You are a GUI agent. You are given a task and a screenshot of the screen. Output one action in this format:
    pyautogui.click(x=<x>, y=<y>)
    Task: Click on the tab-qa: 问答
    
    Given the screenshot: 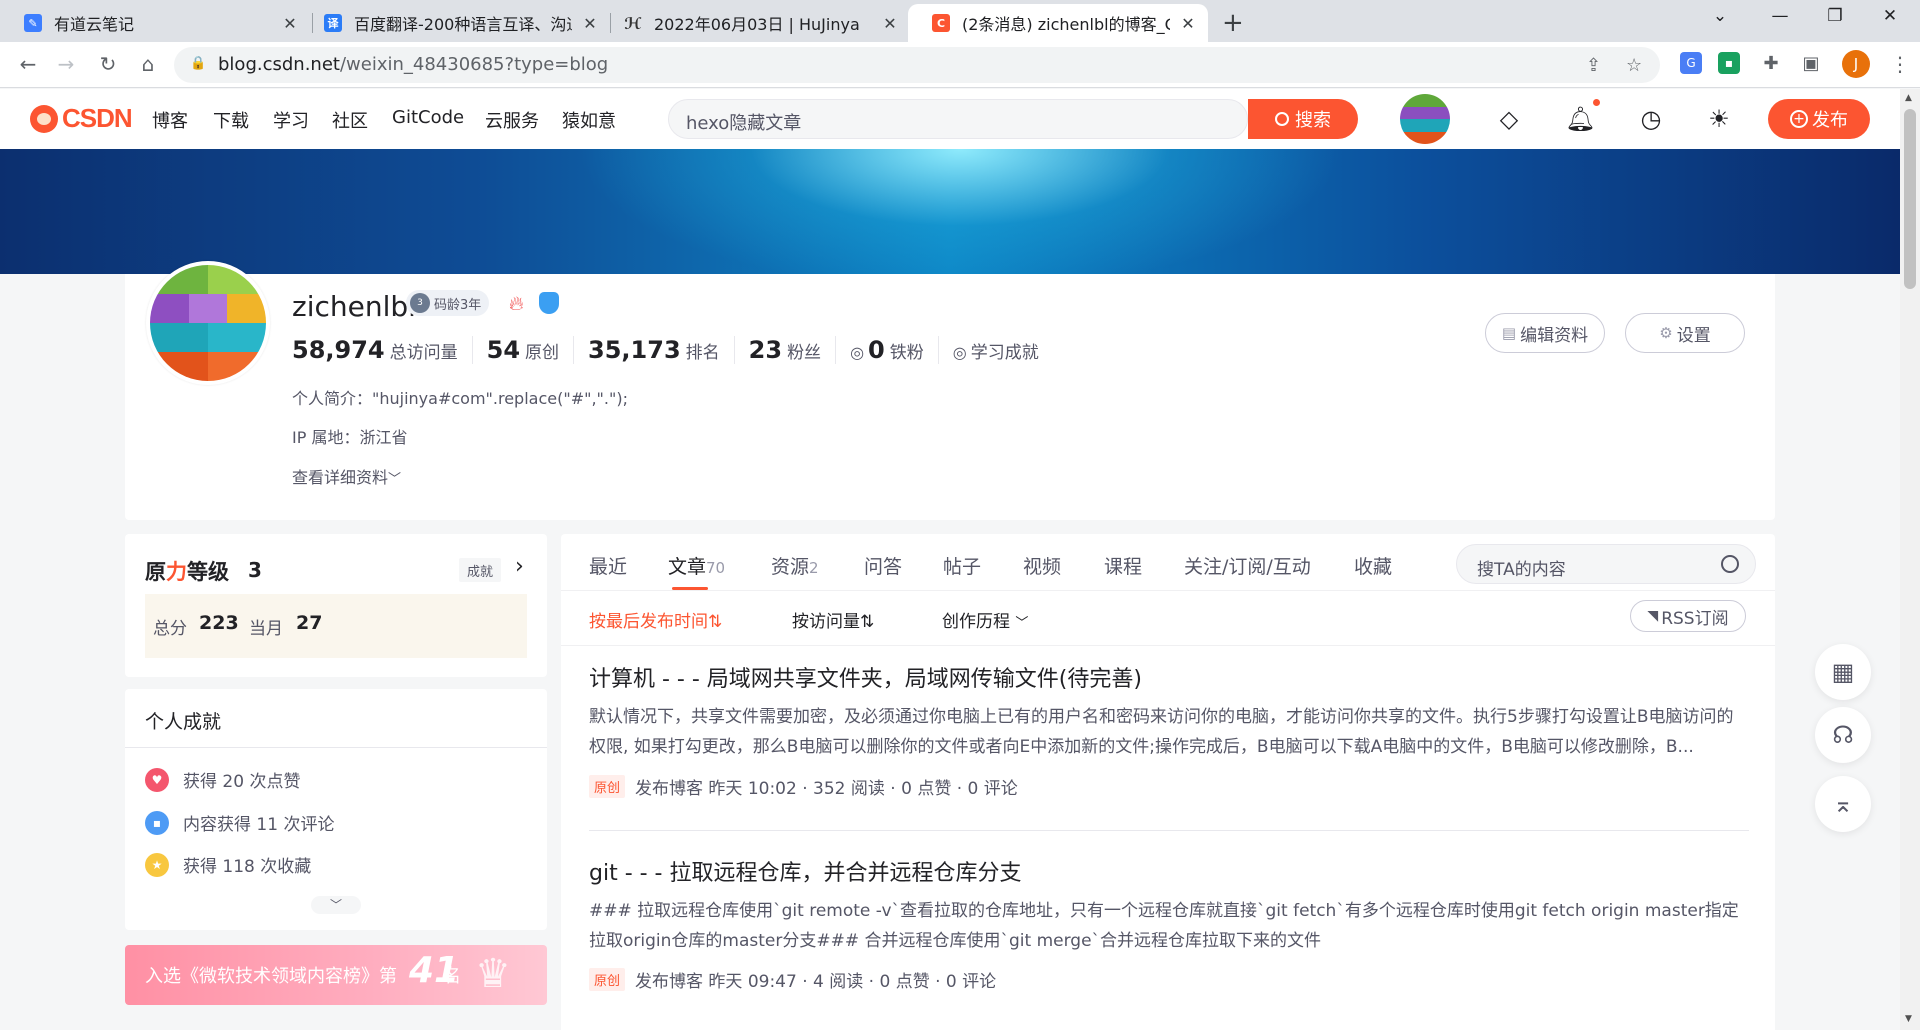 What is the action you would take?
    pyautogui.click(x=883, y=565)
    